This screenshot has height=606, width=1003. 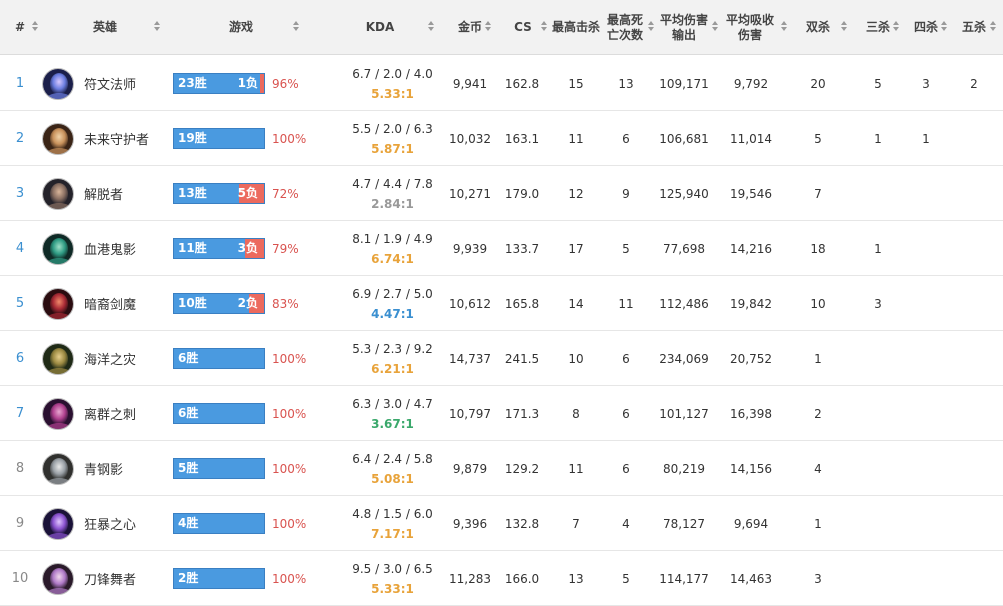 I want to click on hero-name: 血港鬼影, so click(x=110, y=248).